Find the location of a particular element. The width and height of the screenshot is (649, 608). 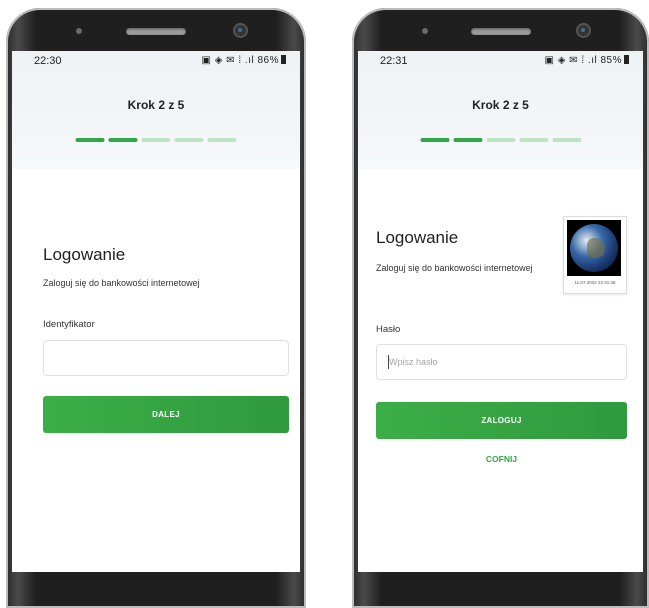

status-indicators: ▣ ◈ ✉ ⁞ .ıl 86% is located at coordinates (240, 60).